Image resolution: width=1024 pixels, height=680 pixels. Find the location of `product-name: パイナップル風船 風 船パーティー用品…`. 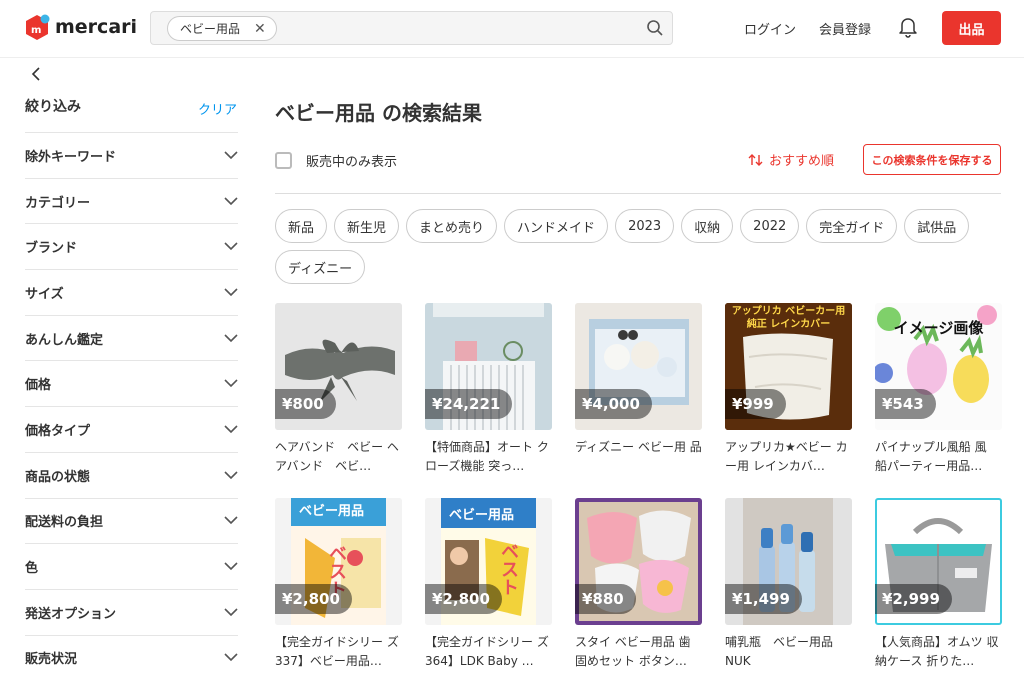

product-name: パイナップル風船 風 船パーティー用品… is located at coordinates (931, 456).